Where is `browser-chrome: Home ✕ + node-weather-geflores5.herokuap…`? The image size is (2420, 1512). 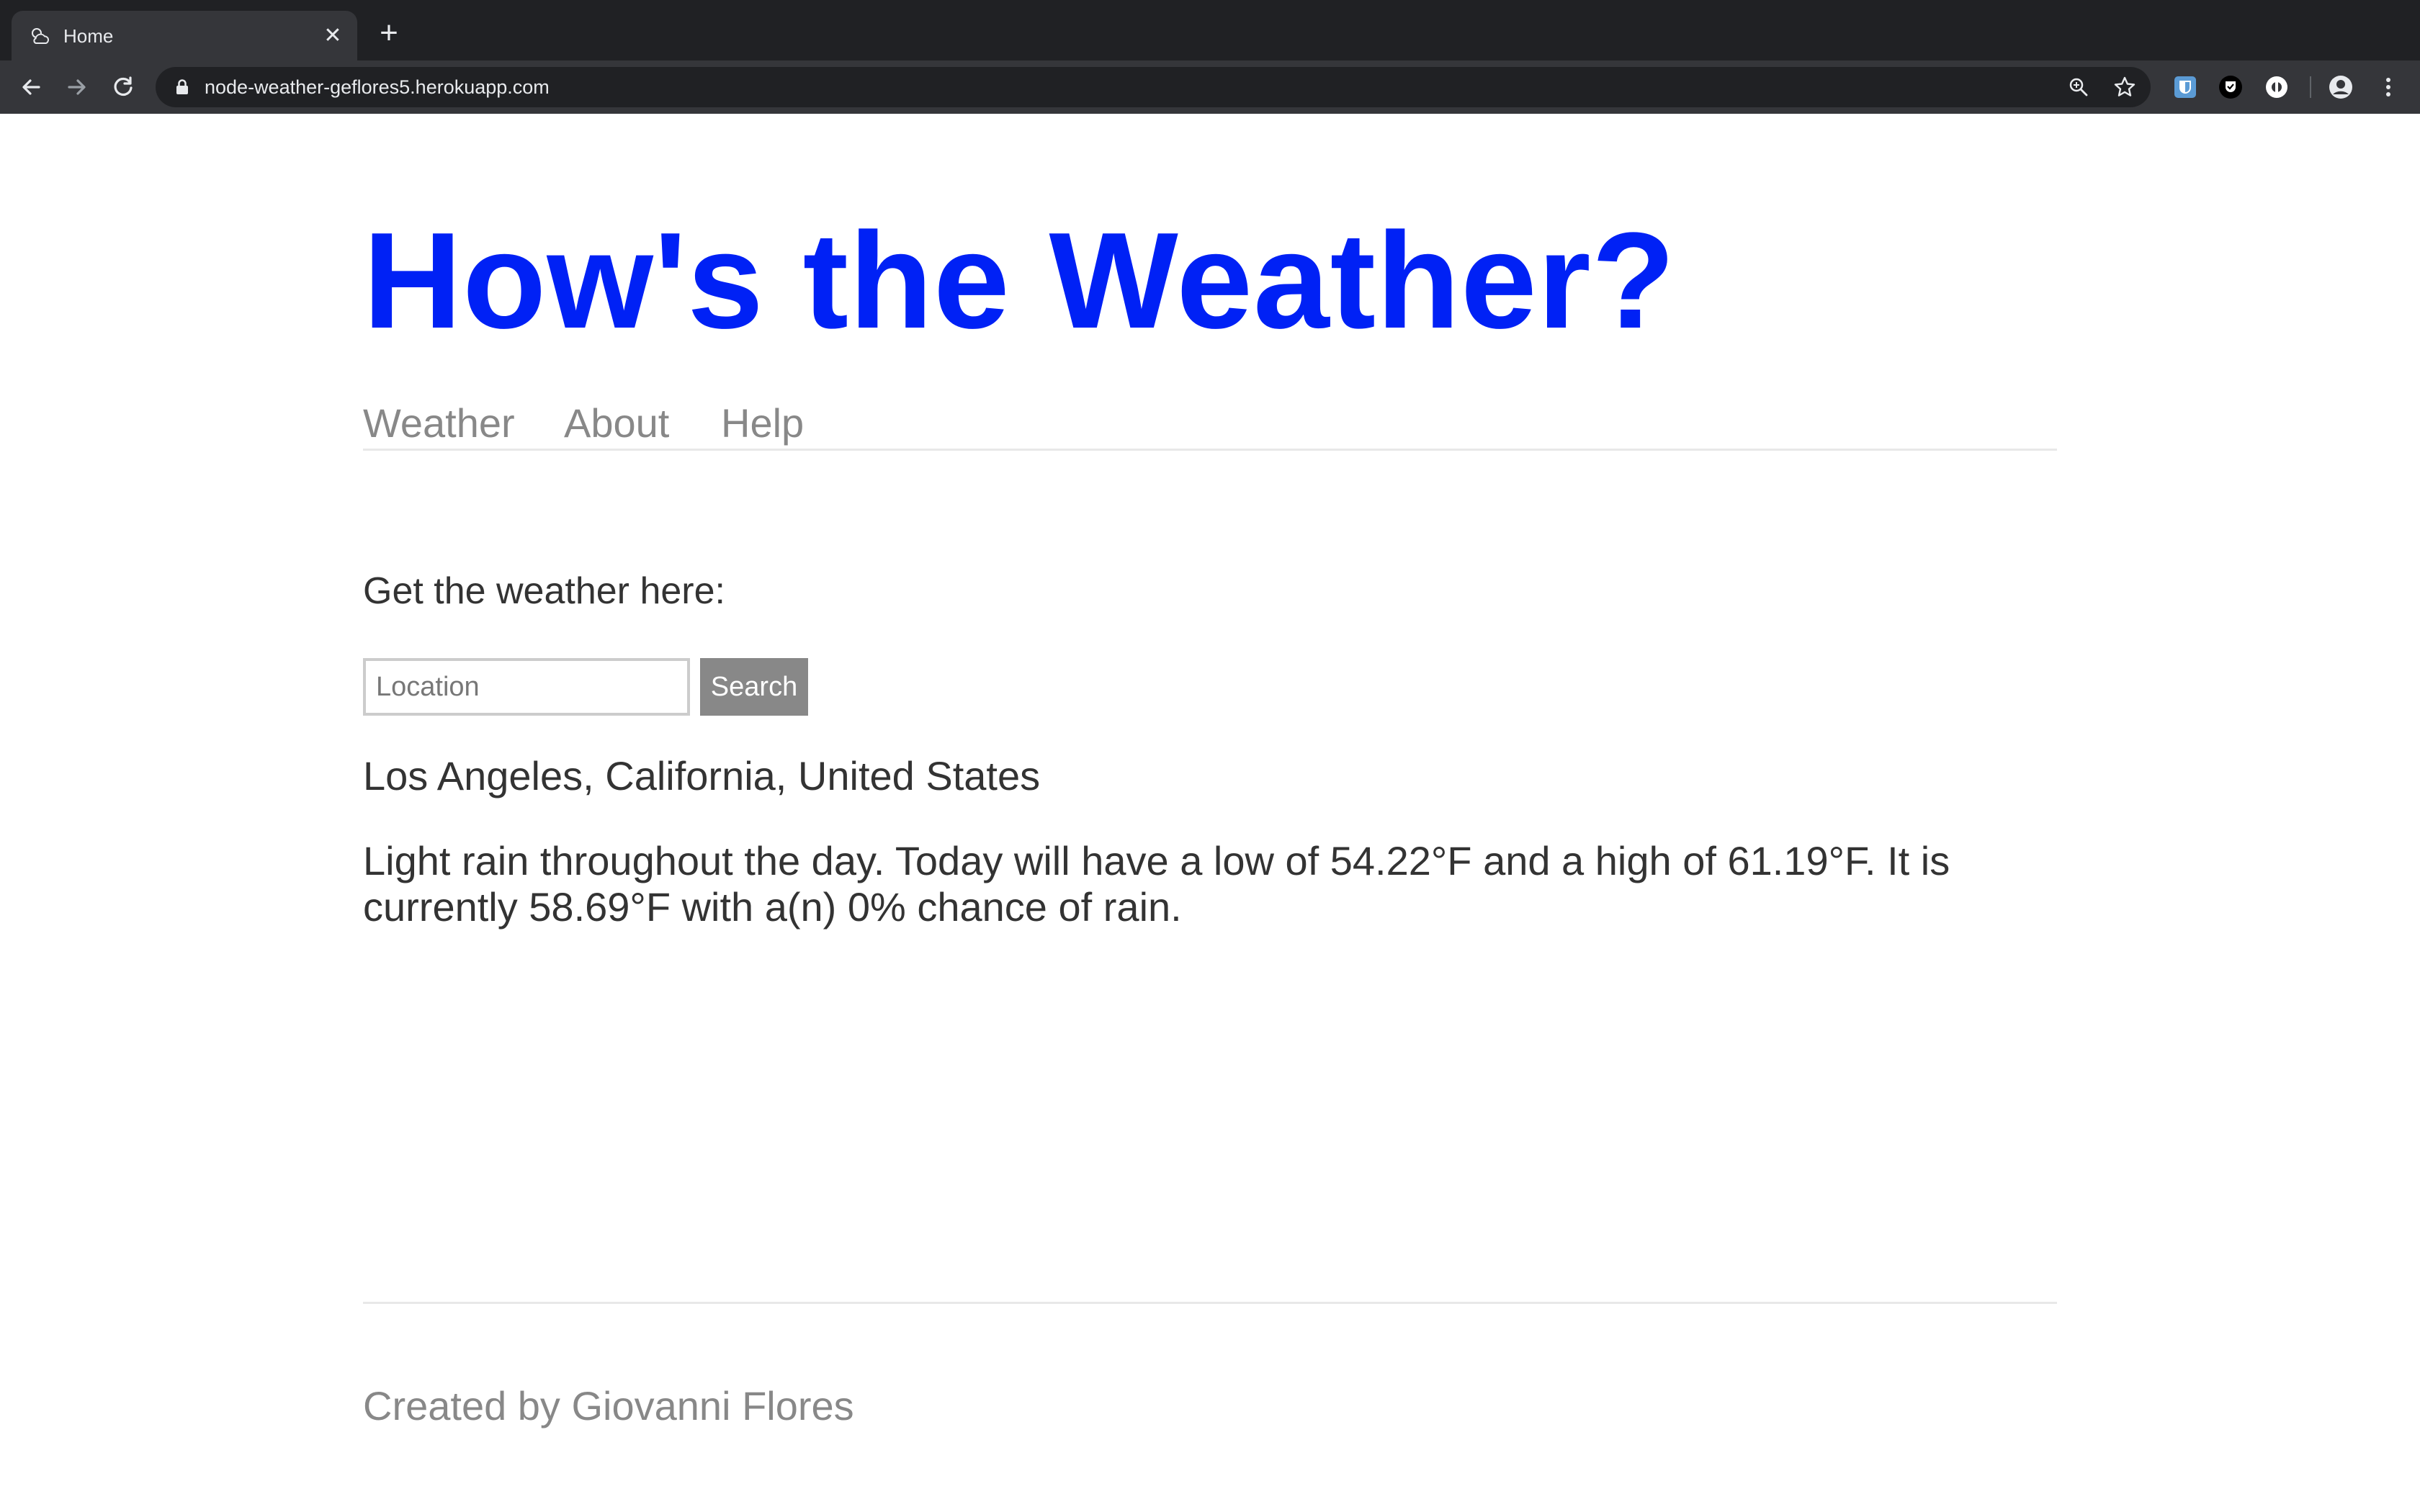
browser-chrome: Home ✕ + node-weather-geflores5.herokuap… is located at coordinates (1210, 57).